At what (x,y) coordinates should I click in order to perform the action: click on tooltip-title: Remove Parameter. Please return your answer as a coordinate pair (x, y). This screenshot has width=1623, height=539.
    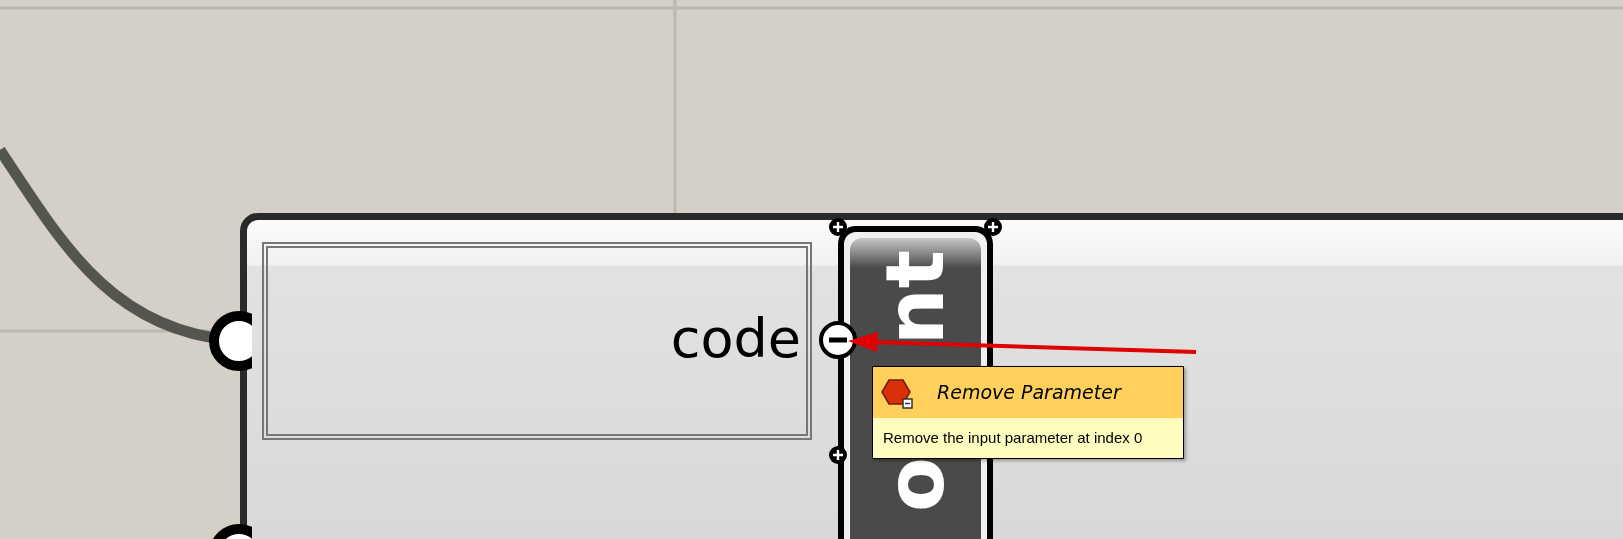
    Looking at the image, I should click on (1029, 393).